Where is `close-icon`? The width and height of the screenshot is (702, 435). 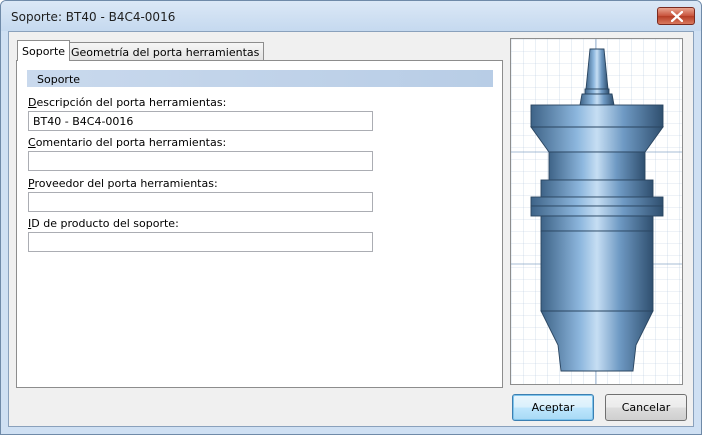
close-icon is located at coordinates (677, 16).